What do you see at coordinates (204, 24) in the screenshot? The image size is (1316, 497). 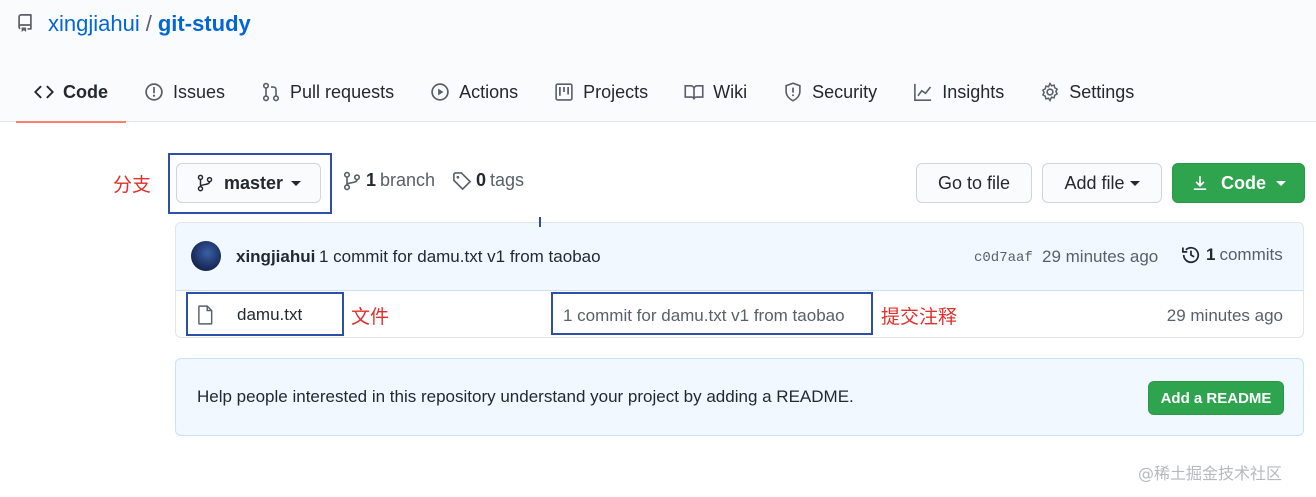 I see `repo-name-link: git-study` at bounding box center [204, 24].